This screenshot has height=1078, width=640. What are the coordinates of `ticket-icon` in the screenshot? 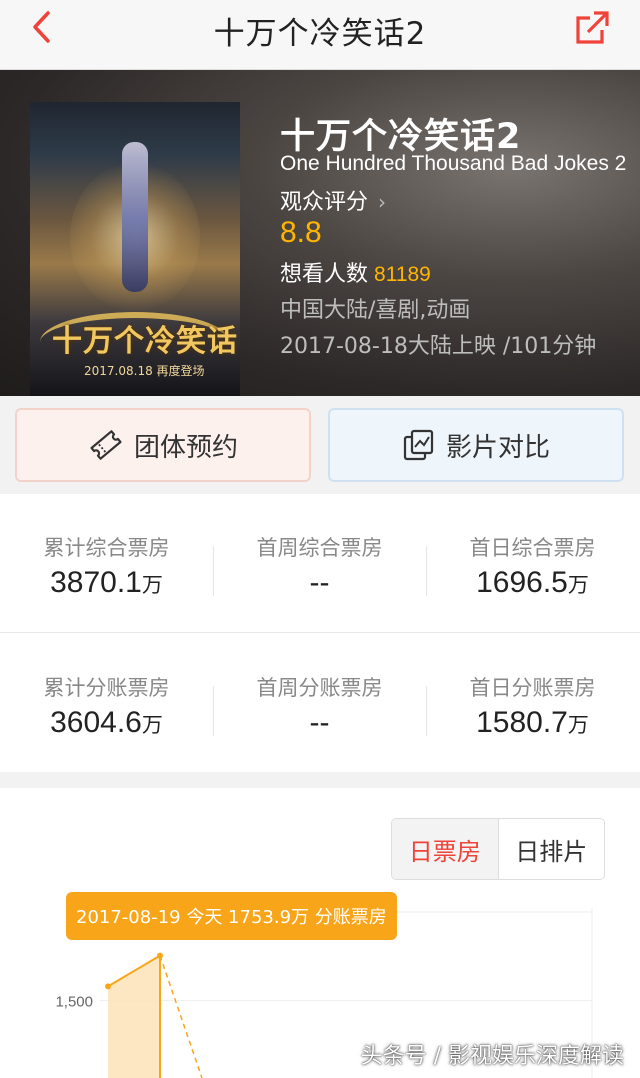 It's located at (106, 445).